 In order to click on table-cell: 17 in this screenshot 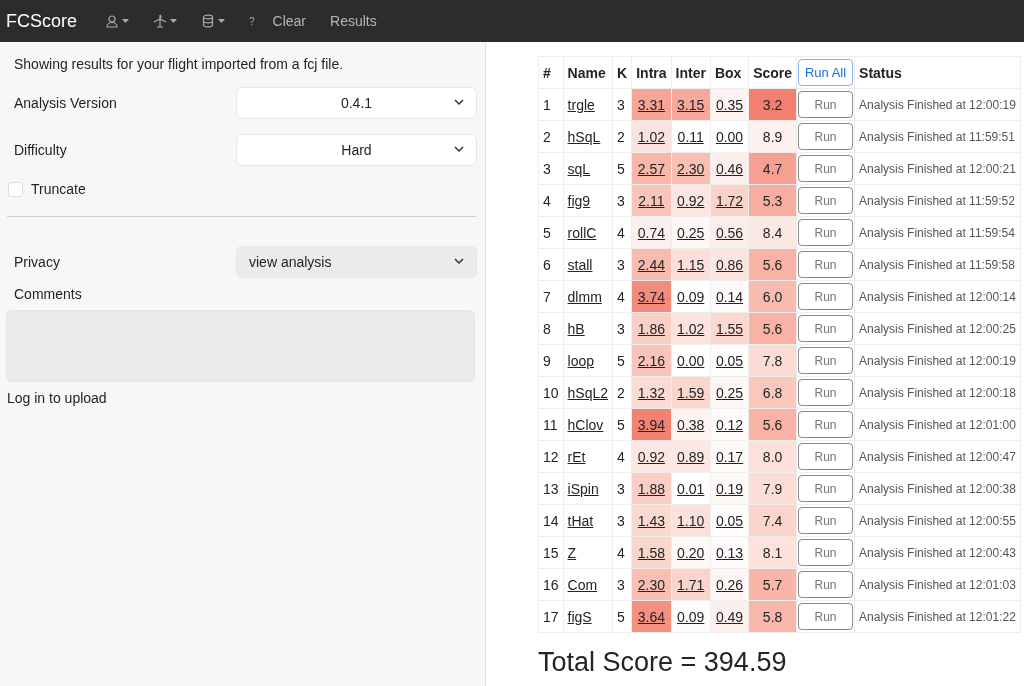, I will do `click(551, 616)`.